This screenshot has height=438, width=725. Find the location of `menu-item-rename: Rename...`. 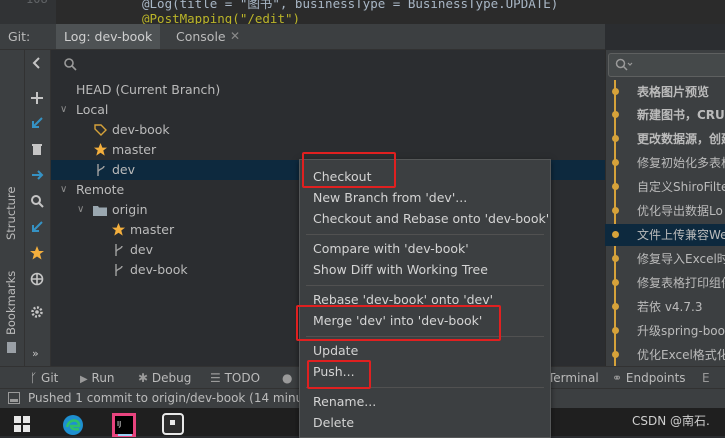

menu-item-rename: Rename... is located at coordinates (344, 402).